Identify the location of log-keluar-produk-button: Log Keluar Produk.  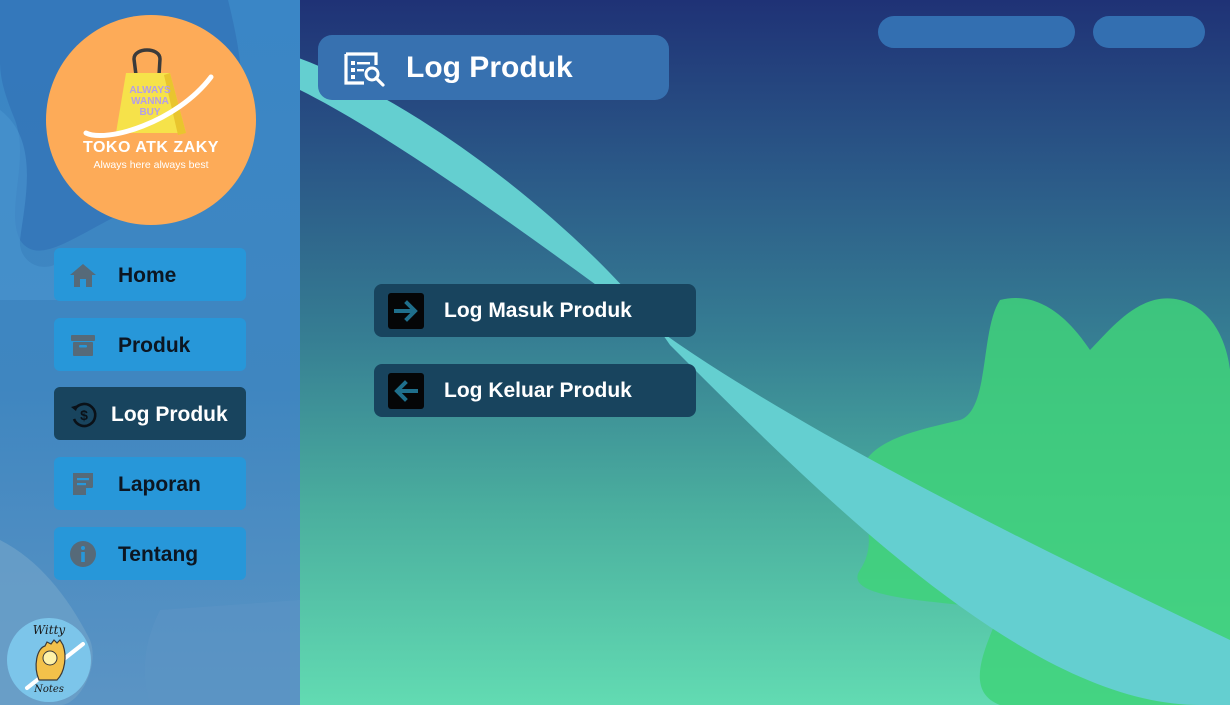
(535, 390).